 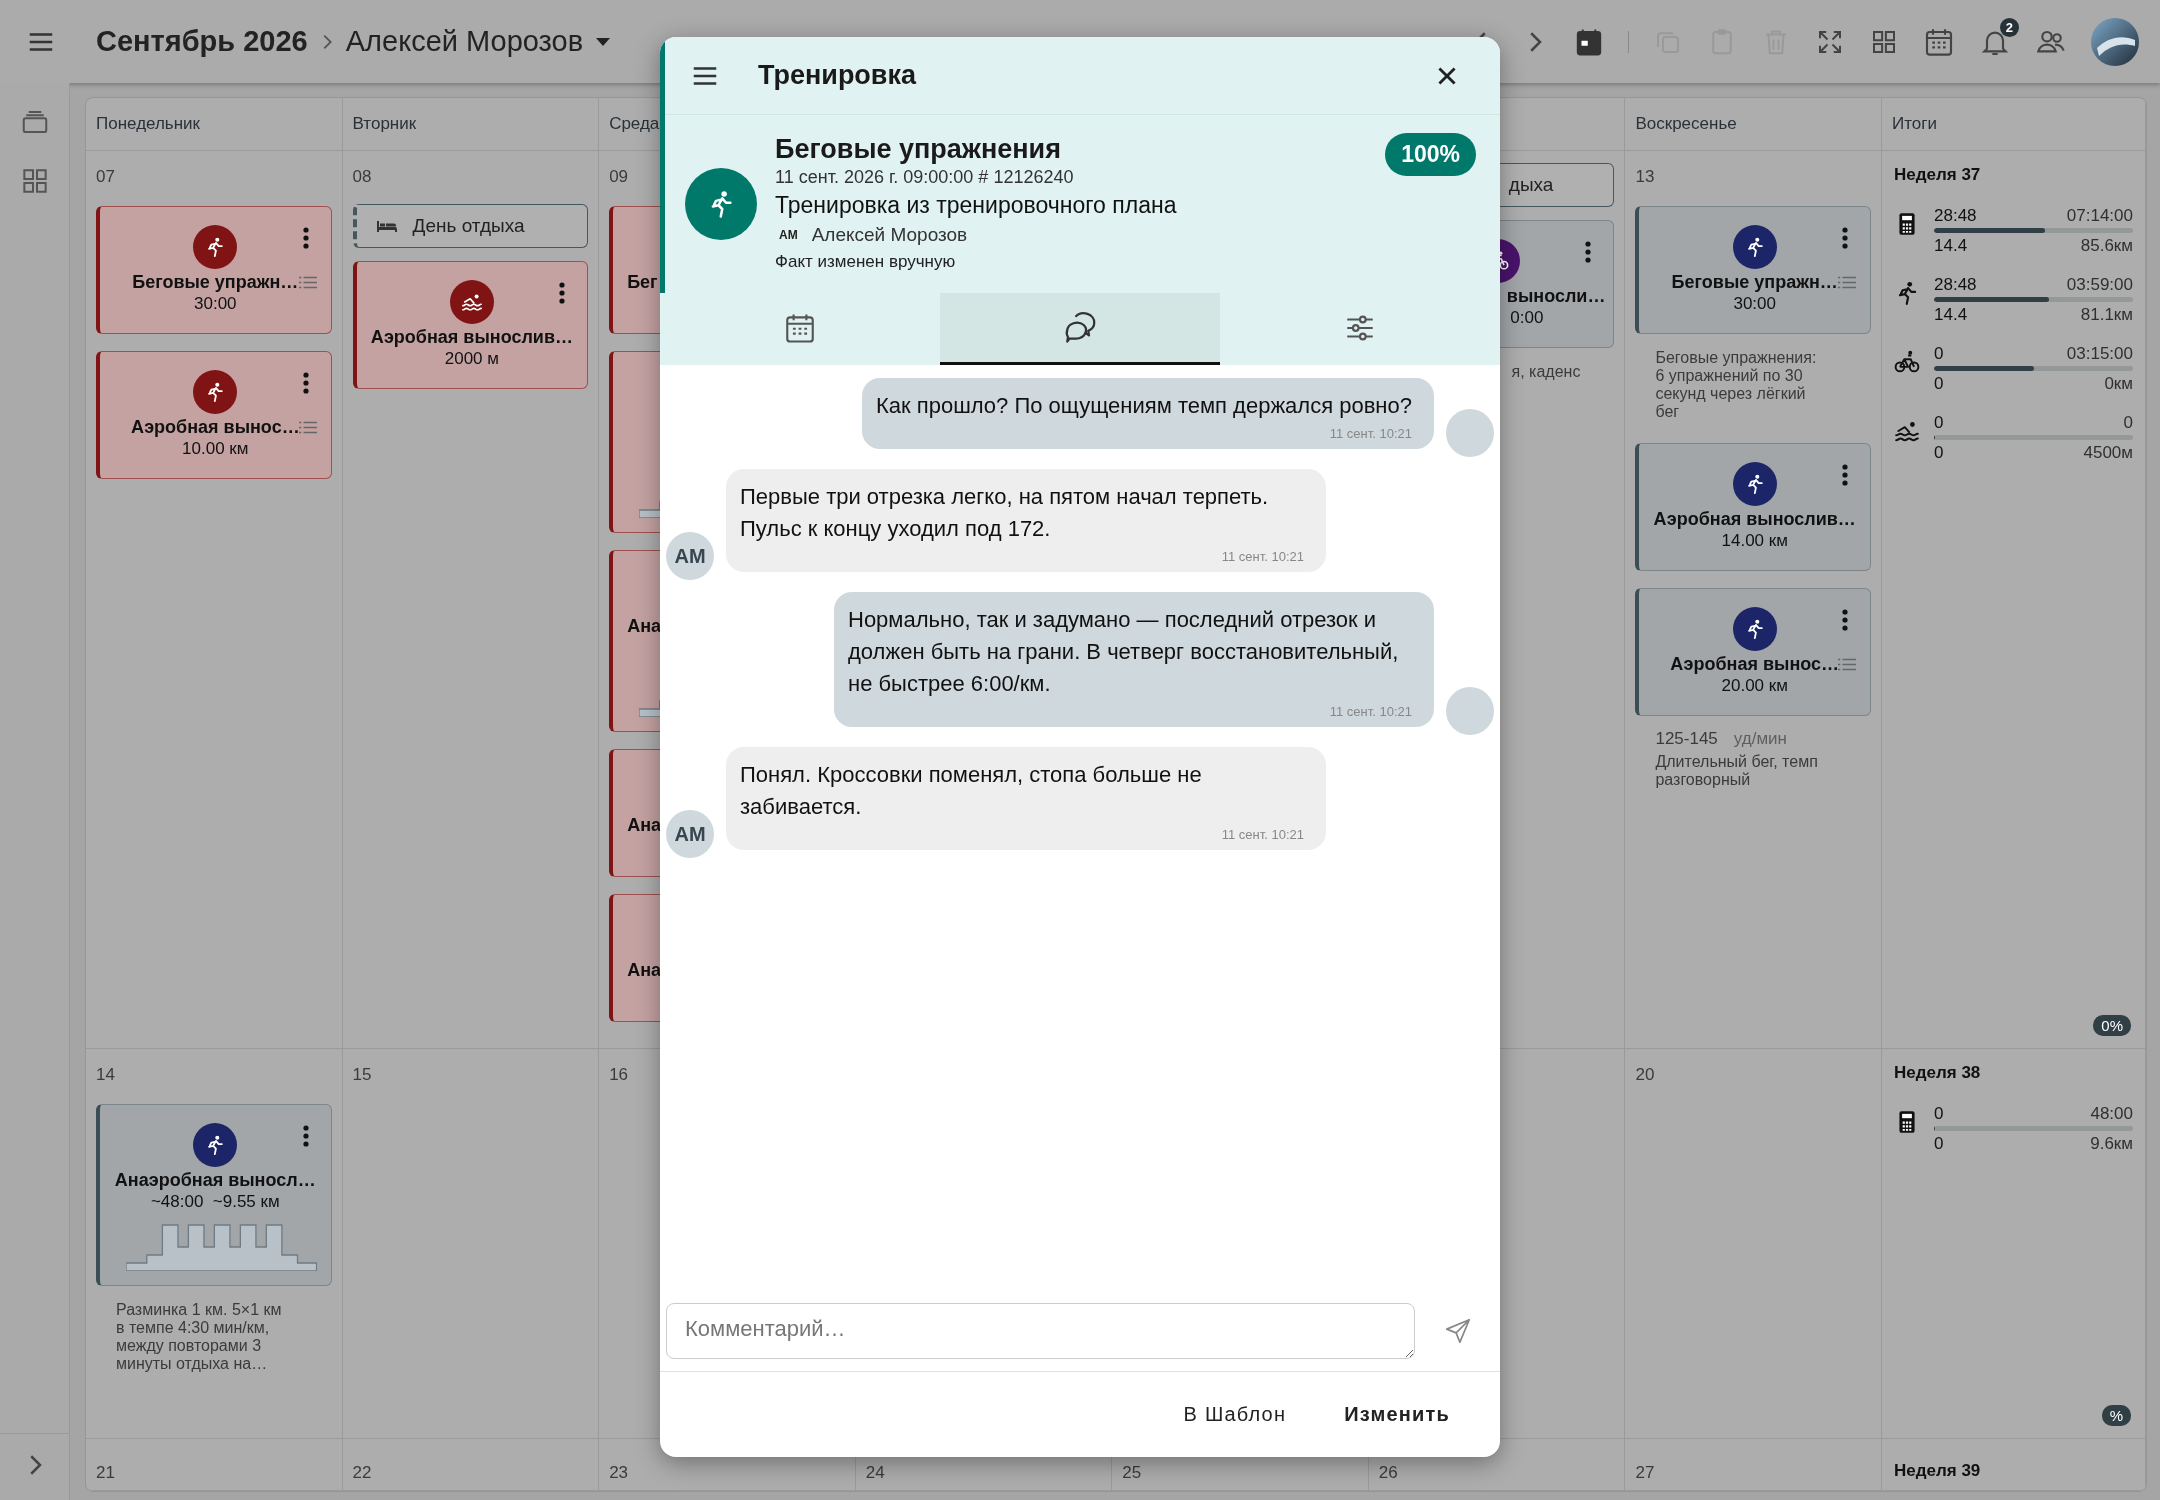 What do you see at coordinates (619, 177) in the screenshot?
I see `day-number: 09` at bounding box center [619, 177].